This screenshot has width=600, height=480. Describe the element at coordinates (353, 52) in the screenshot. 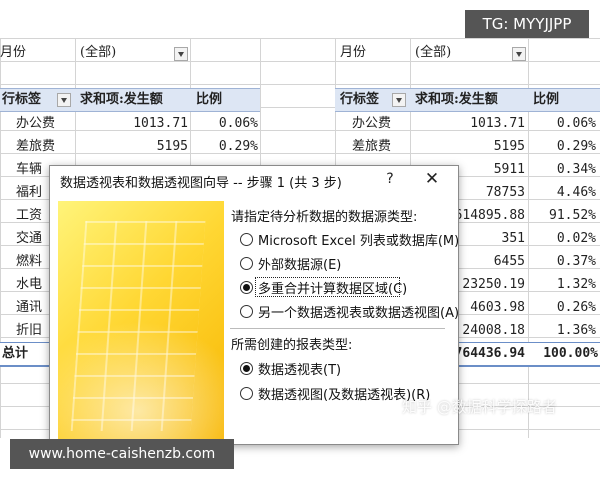

I see `right-filter-label: 月份` at that location.